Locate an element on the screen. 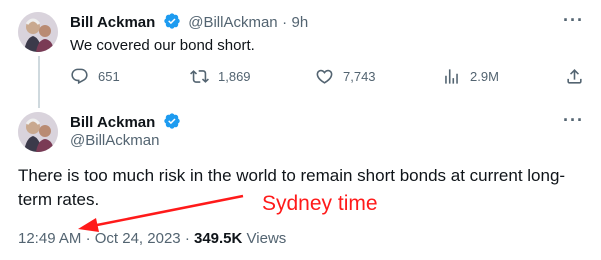 This screenshot has height=260, width=601. annotation-arrow is located at coordinates (161, 213).